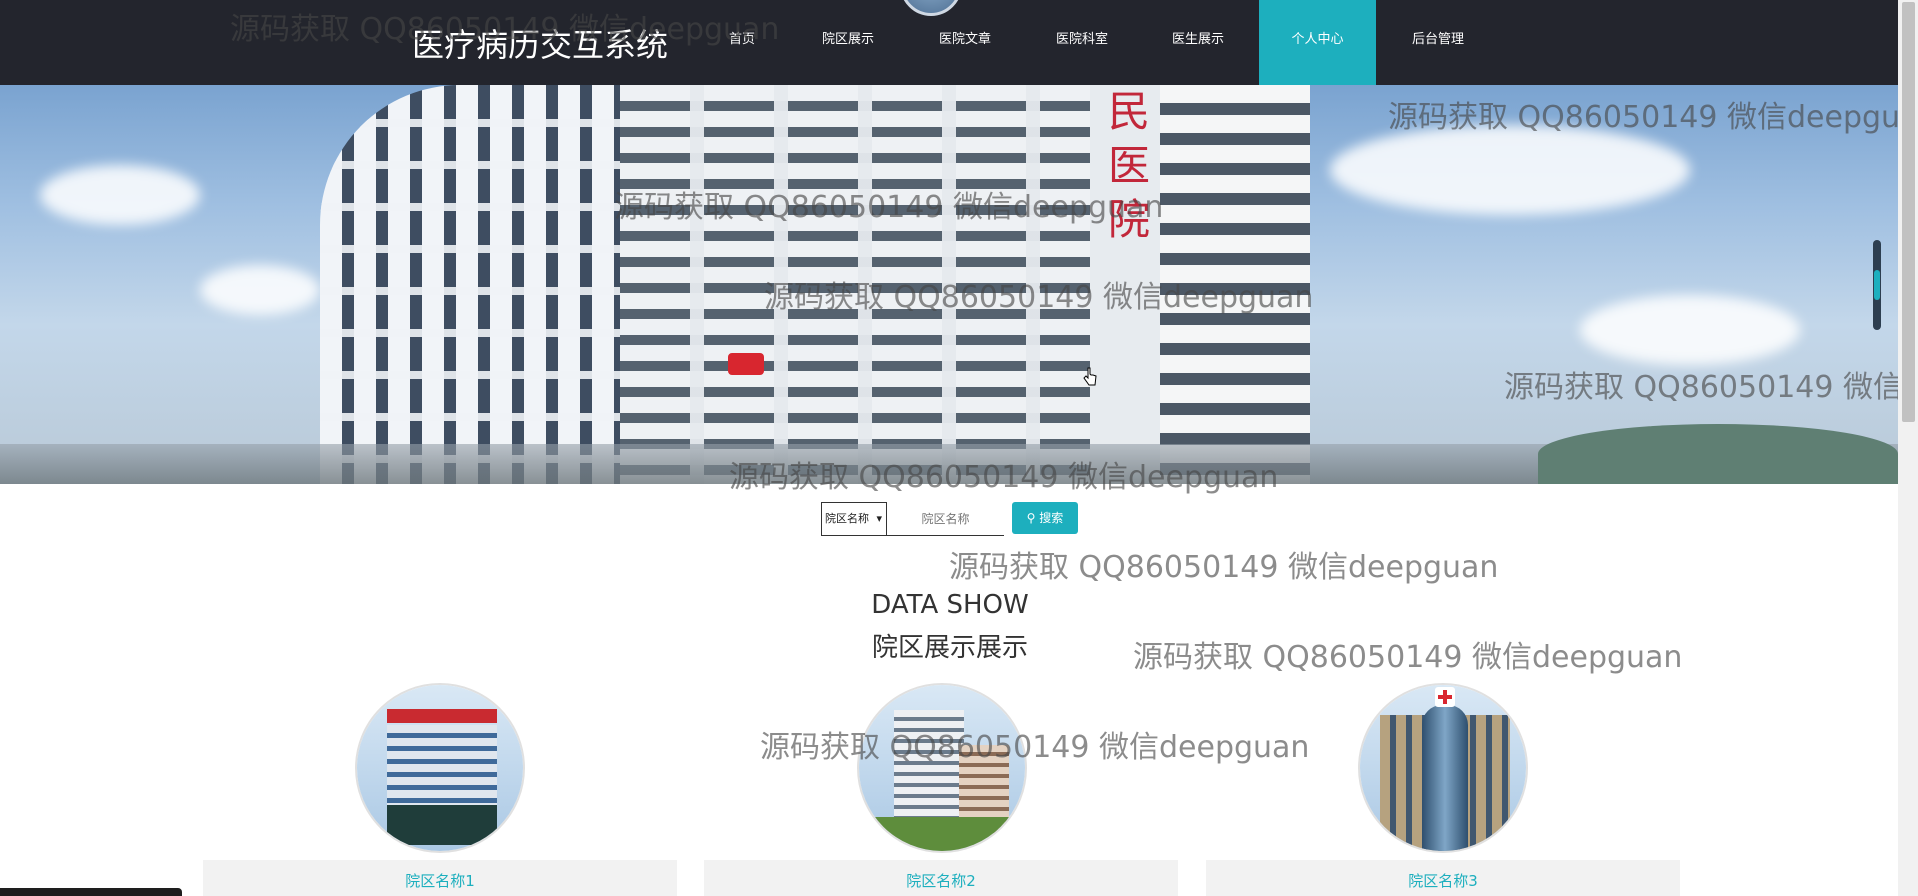 Image resolution: width=1918 pixels, height=896 pixels. Describe the element at coordinates (1438, 42) in the screenshot. I see `nav-item-admin: 后台管理` at that location.